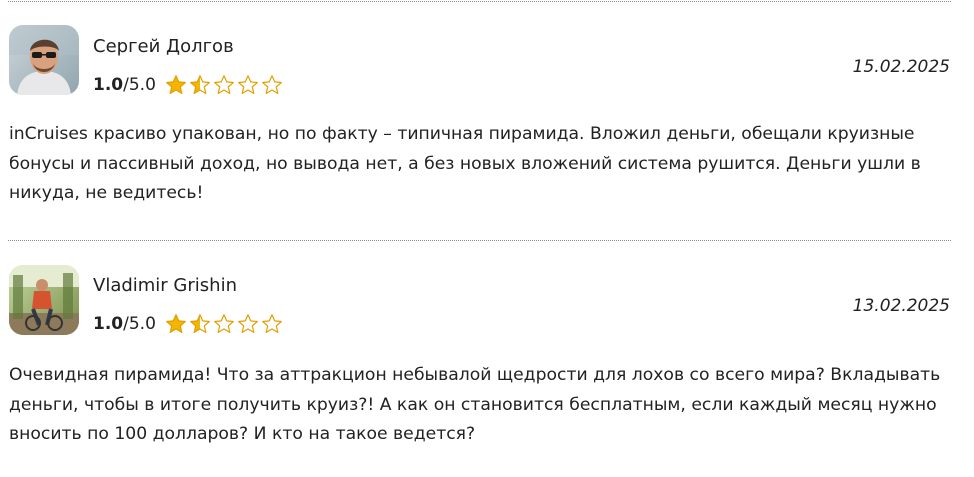 This screenshot has height=477, width=974. Describe the element at coordinates (165, 286) in the screenshot. I see `author-name: Vladimir Grishin` at that location.